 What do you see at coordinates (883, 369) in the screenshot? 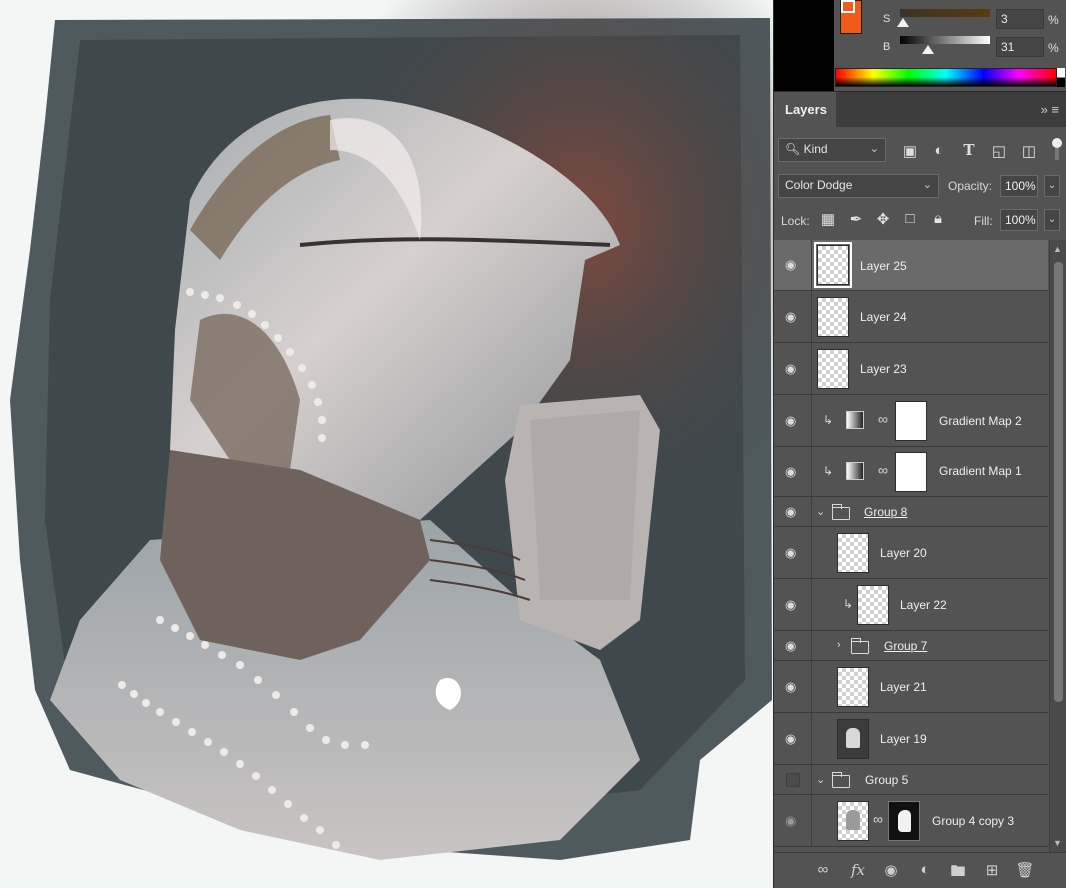
I see `layer-name: Layer 23` at bounding box center [883, 369].